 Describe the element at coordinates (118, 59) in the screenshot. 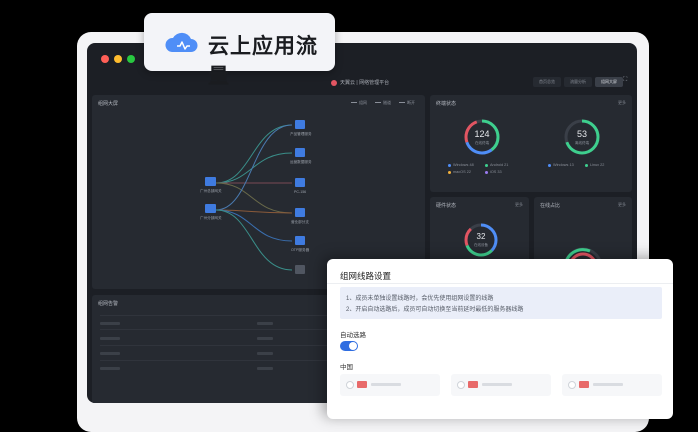

I see `window-minimize-dot` at that location.